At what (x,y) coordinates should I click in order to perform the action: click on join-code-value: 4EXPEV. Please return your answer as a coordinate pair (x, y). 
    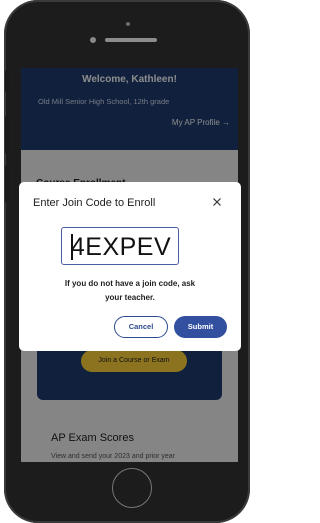
    Looking at the image, I should click on (121, 247).